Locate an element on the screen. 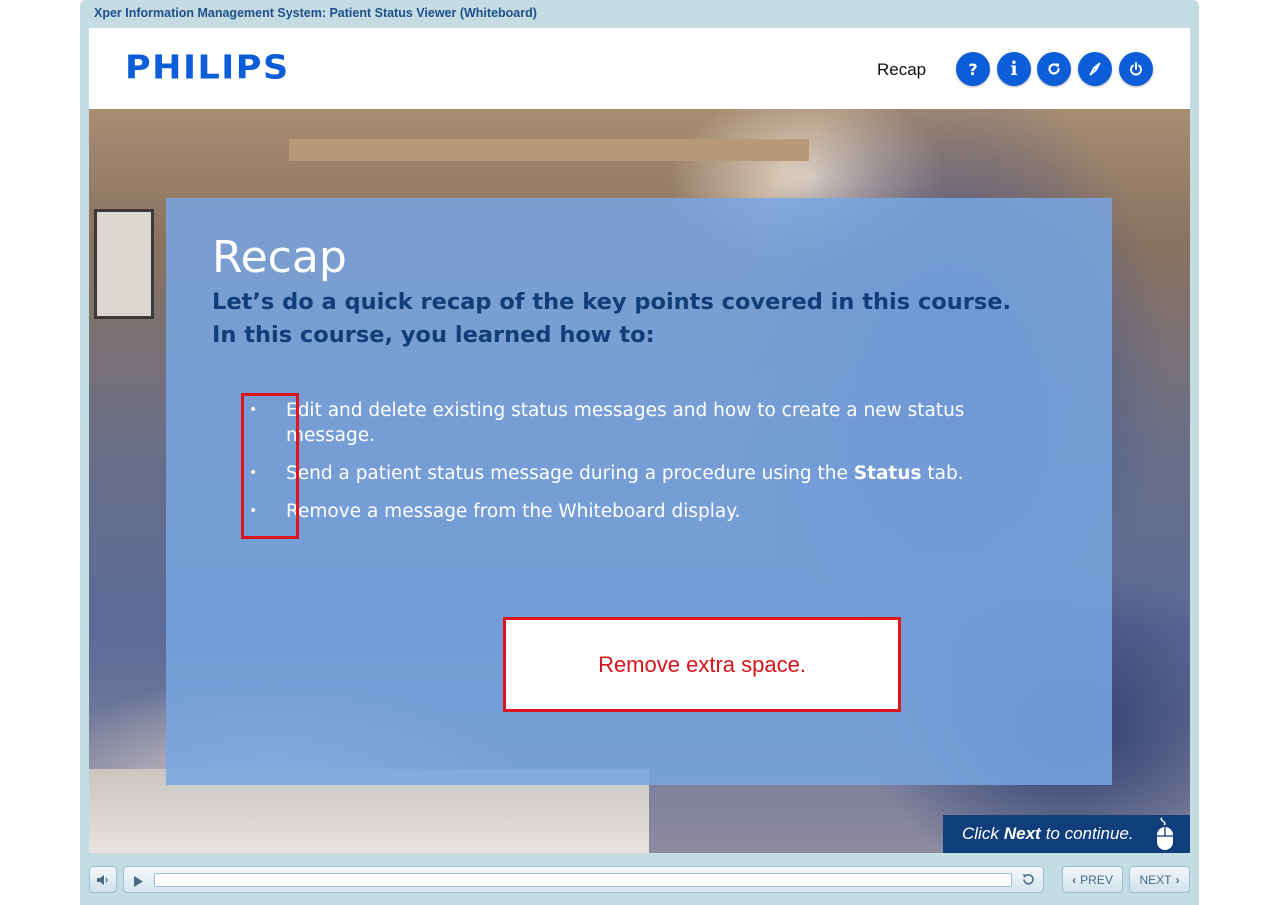 This screenshot has width=1280, height=905. course-header: PHILIPS Recap ? i is located at coordinates (639, 68).